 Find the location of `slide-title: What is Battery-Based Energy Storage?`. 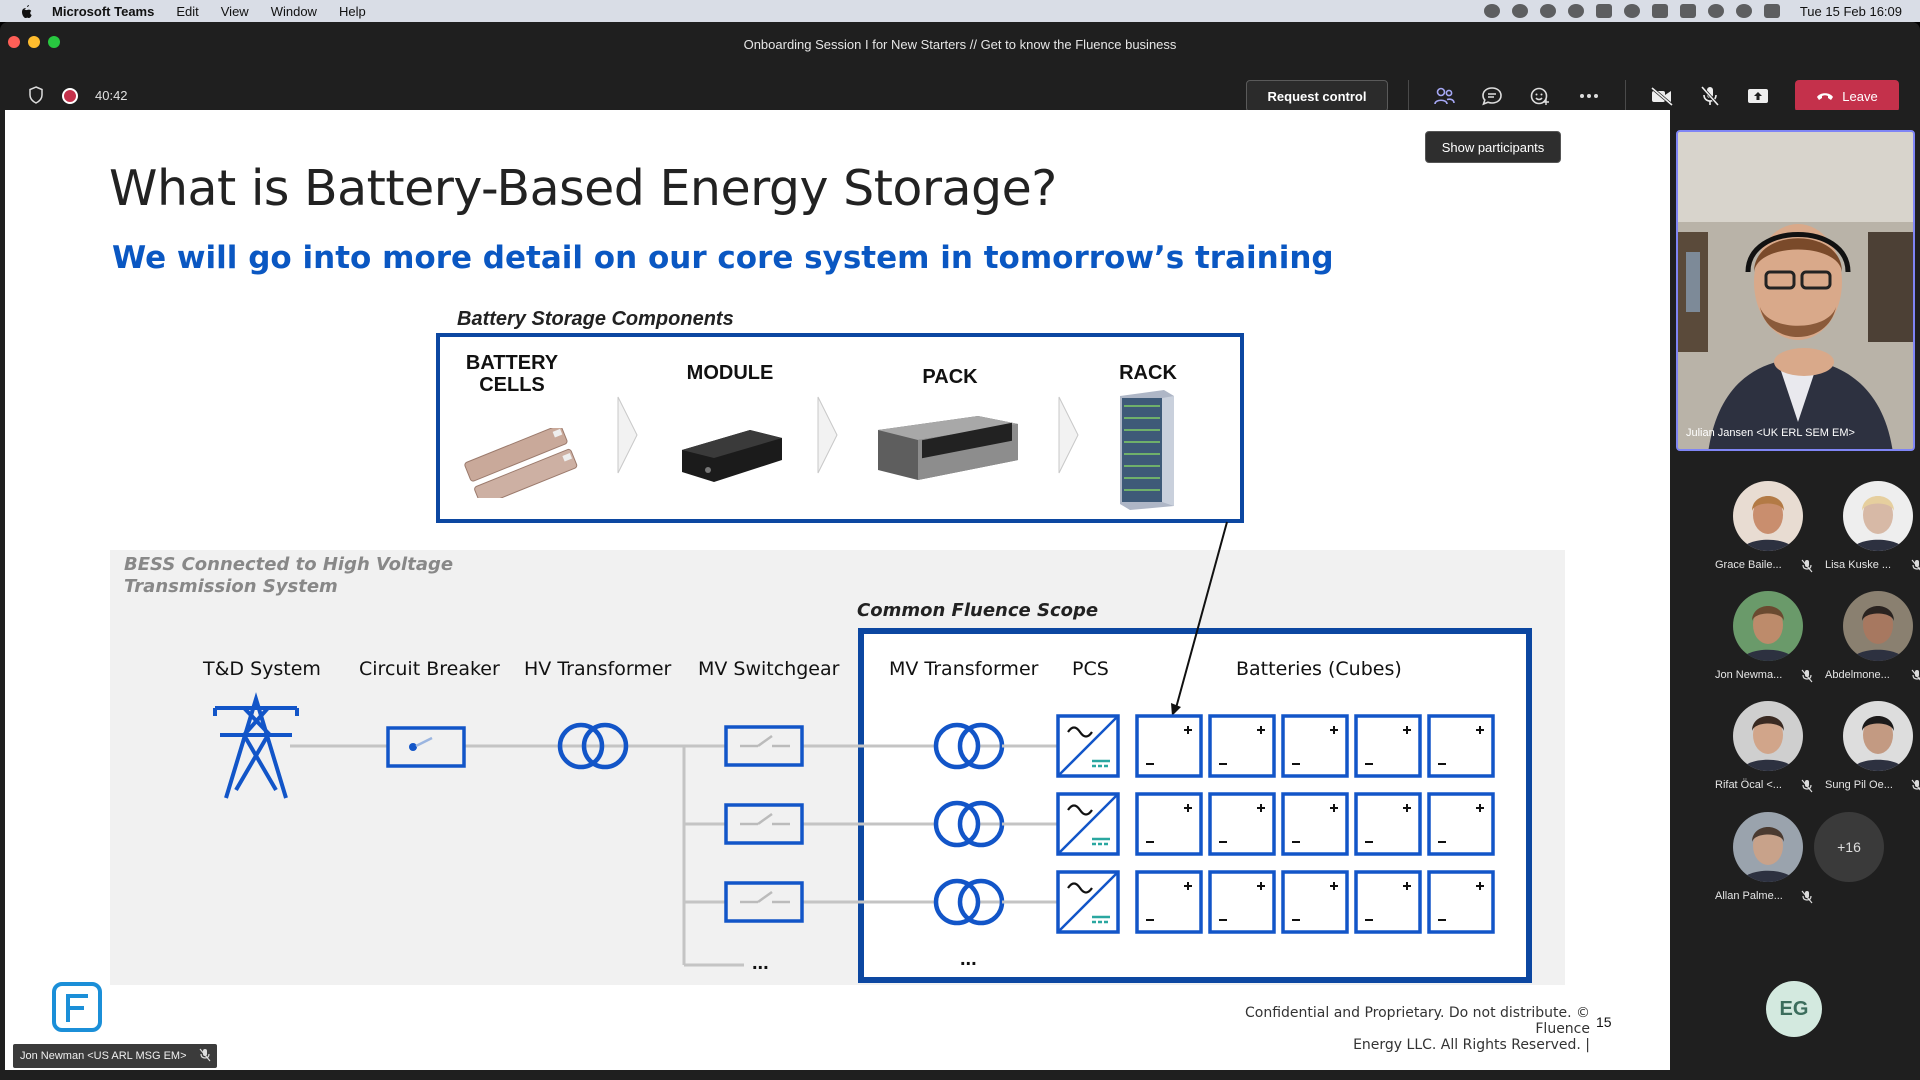

slide-title: What is Battery-Based Energy Storage? is located at coordinates (583, 188).